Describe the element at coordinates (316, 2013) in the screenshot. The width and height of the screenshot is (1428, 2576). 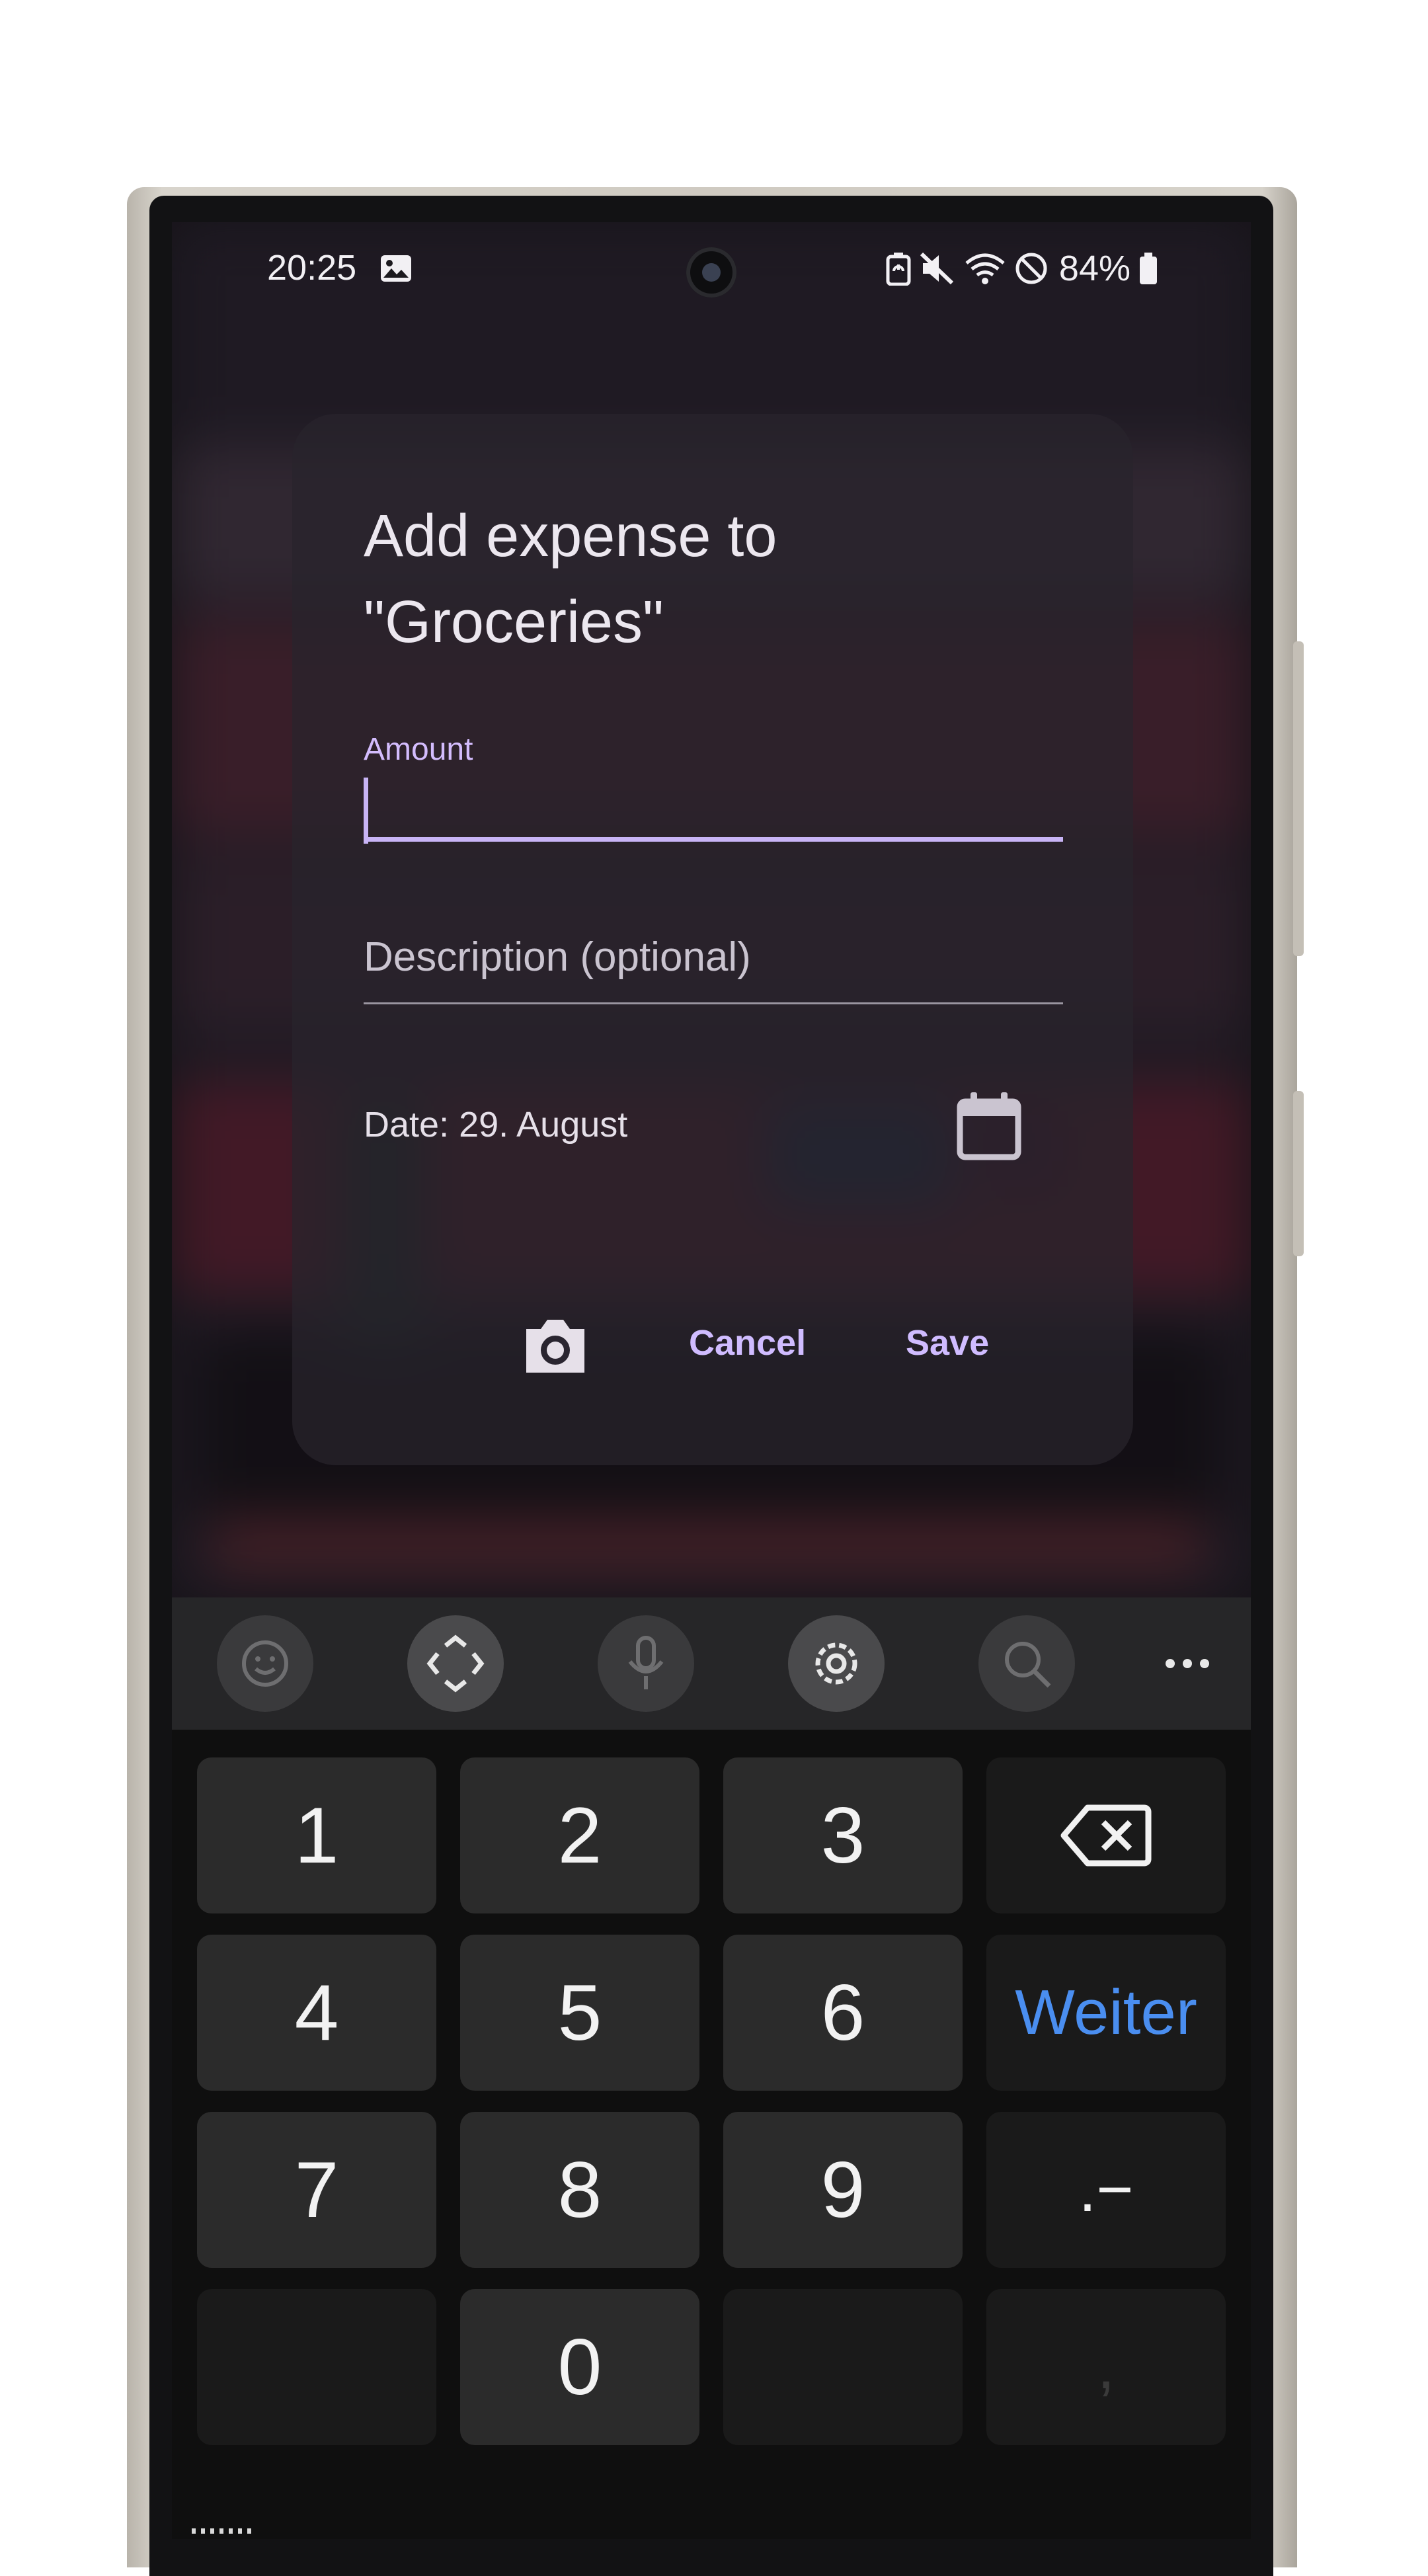
I see `key-4: 4` at that location.